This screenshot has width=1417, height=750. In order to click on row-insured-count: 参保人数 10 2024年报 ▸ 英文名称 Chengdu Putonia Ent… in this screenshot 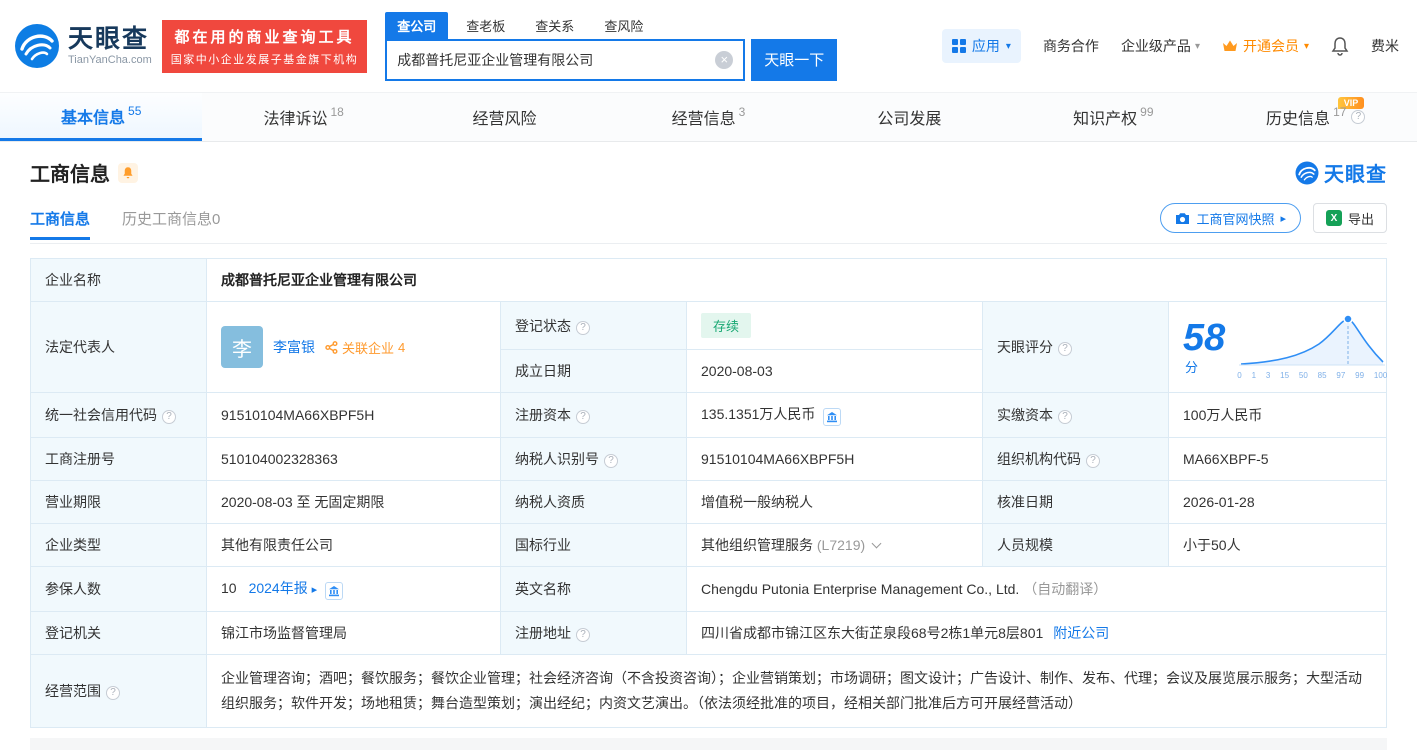, I will do `click(708, 589)`.